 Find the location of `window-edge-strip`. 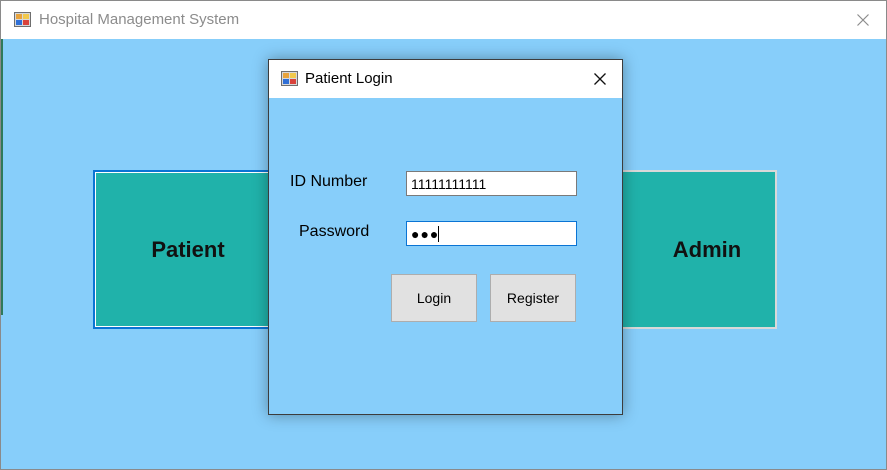

window-edge-strip is located at coordinates (2, 177).